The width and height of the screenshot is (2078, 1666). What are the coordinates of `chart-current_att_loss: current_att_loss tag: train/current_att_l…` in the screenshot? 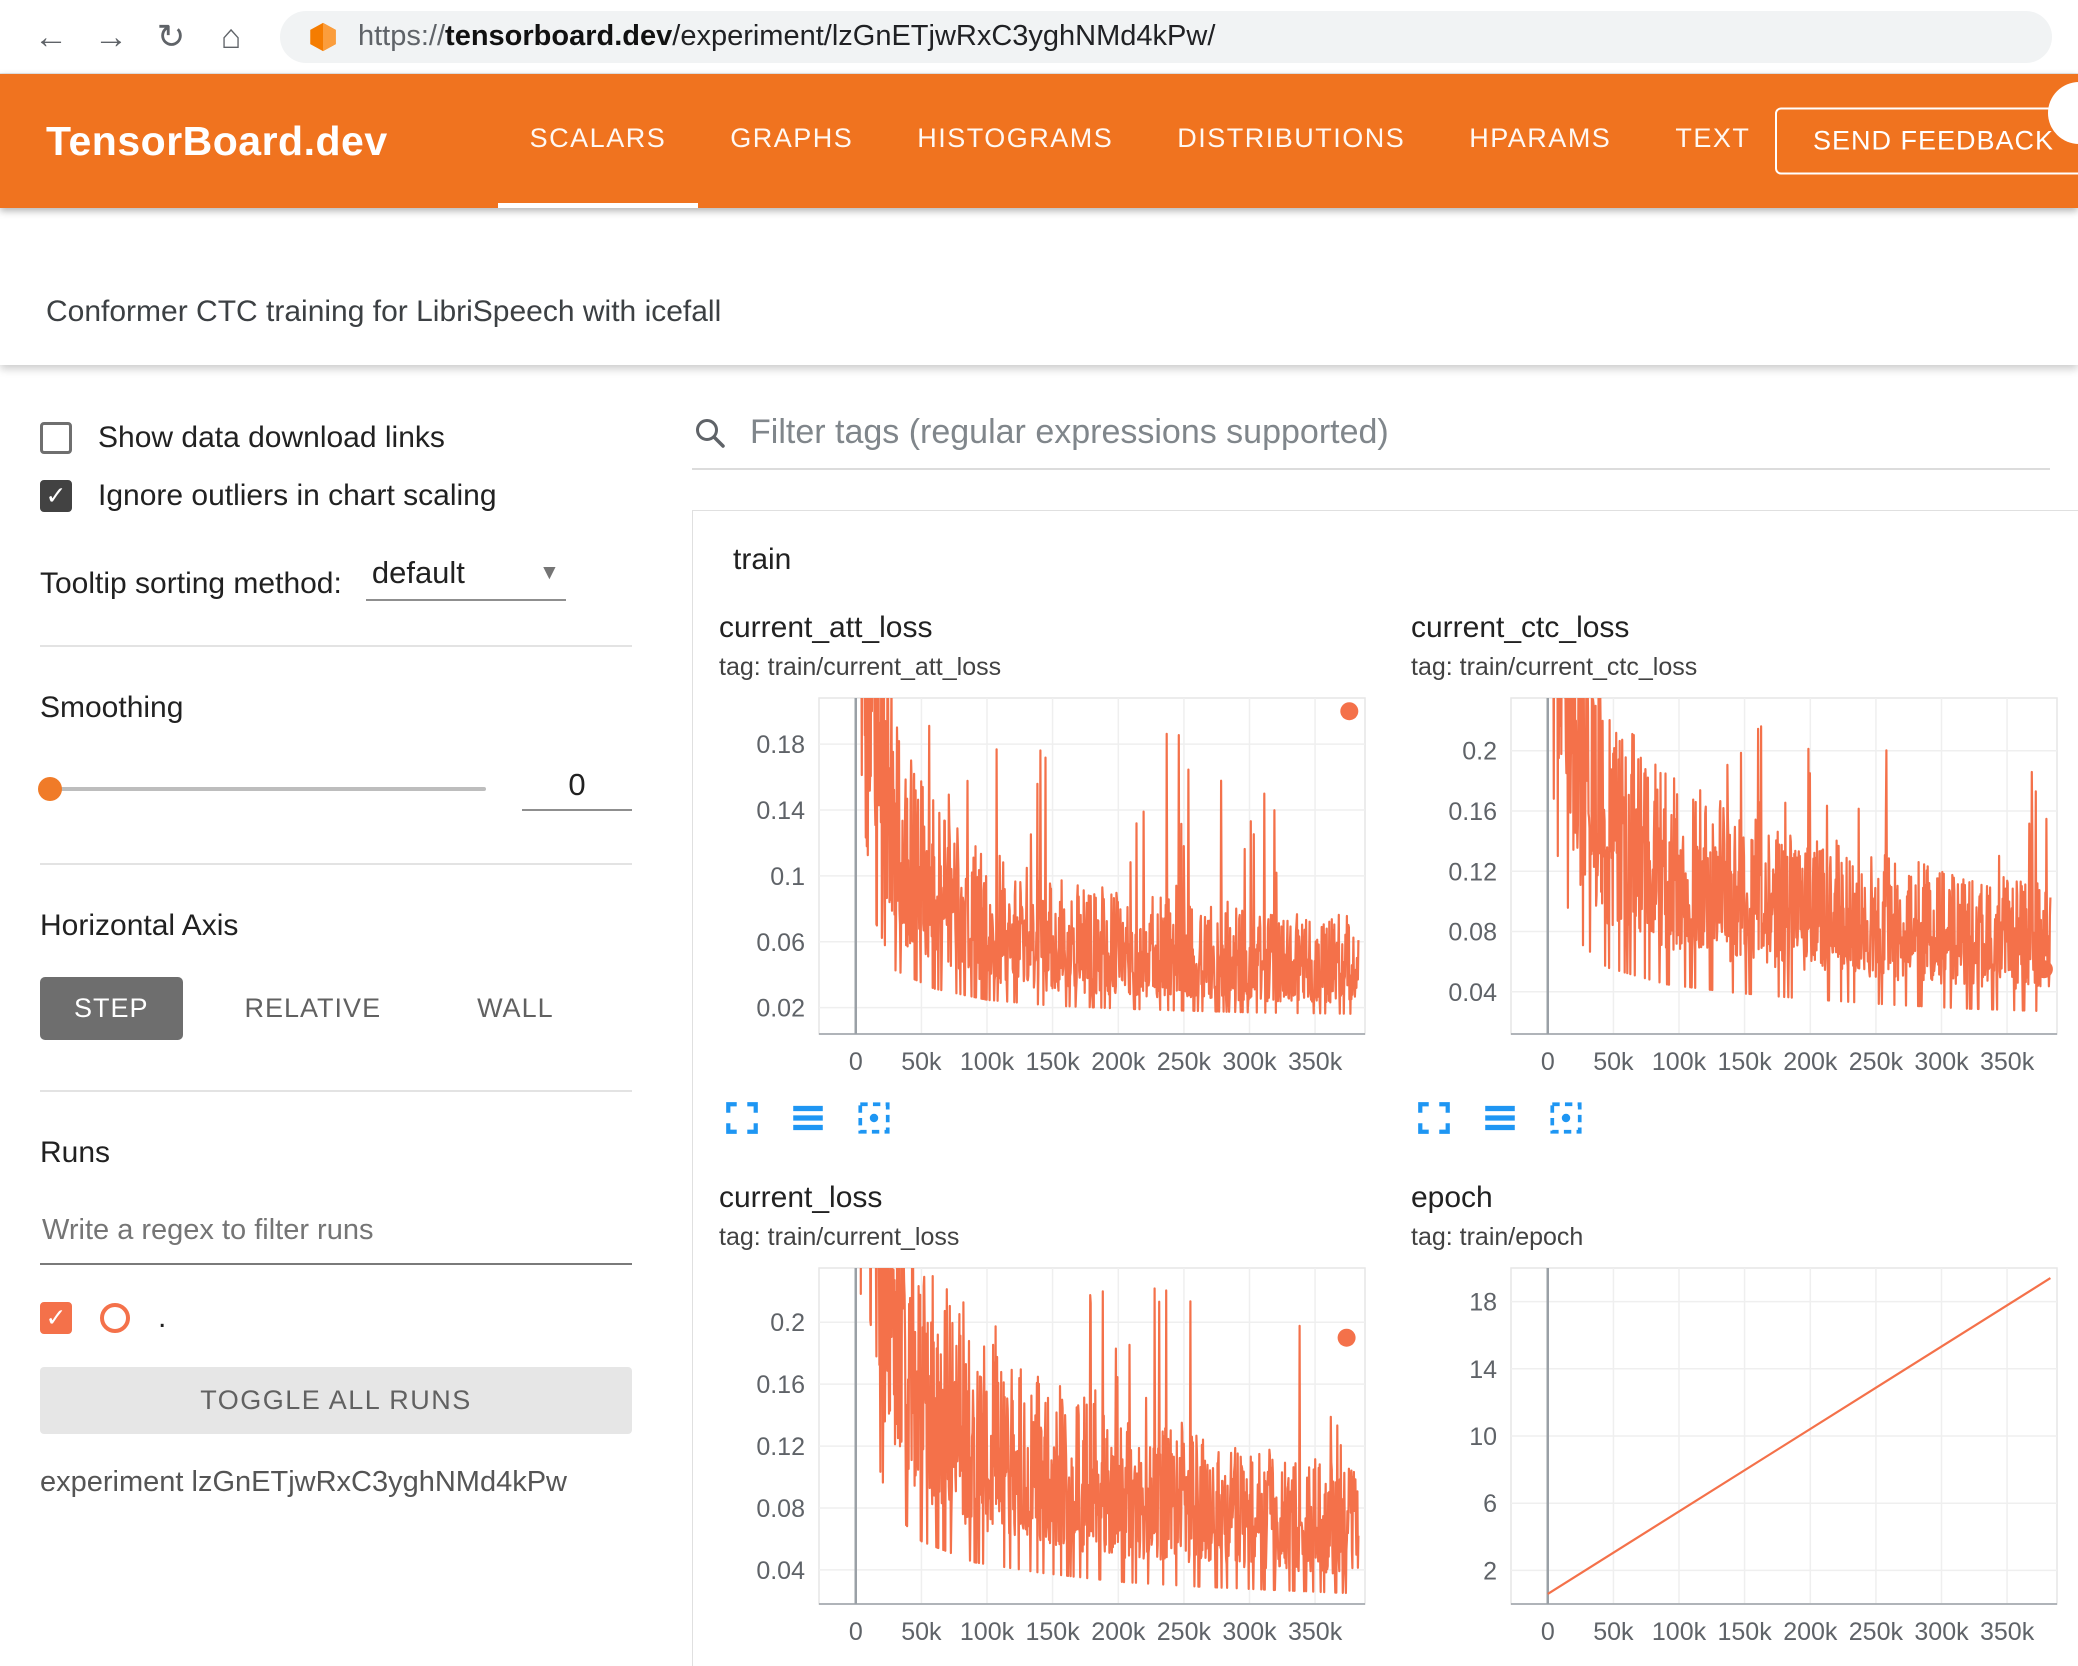 It's located at (1065, 874).